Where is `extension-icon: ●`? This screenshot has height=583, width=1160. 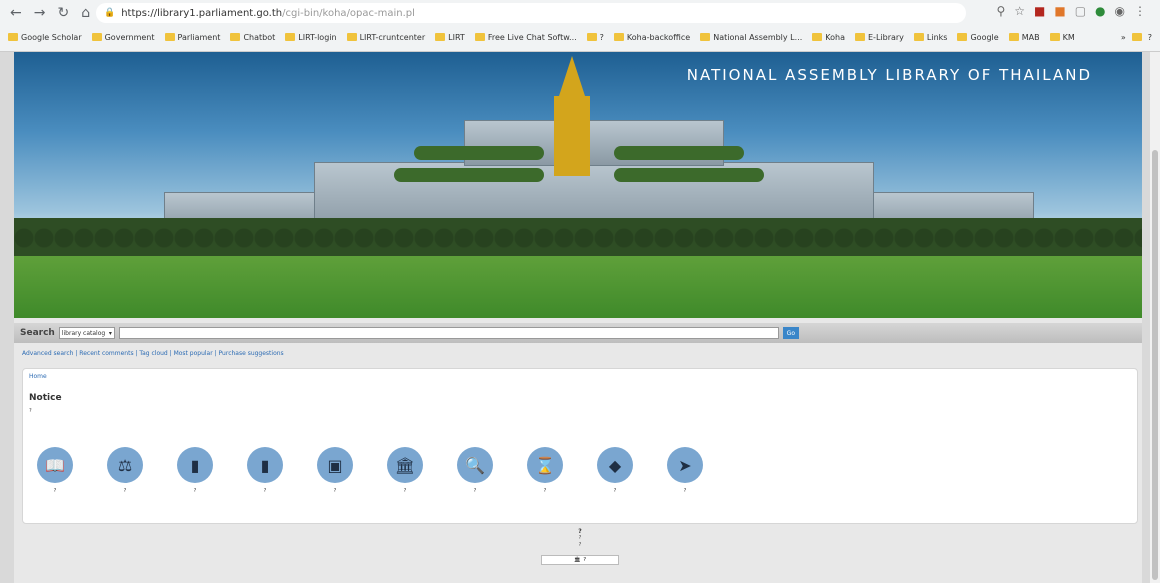 extension-icon: ● is located at coordinates (1100, 11).